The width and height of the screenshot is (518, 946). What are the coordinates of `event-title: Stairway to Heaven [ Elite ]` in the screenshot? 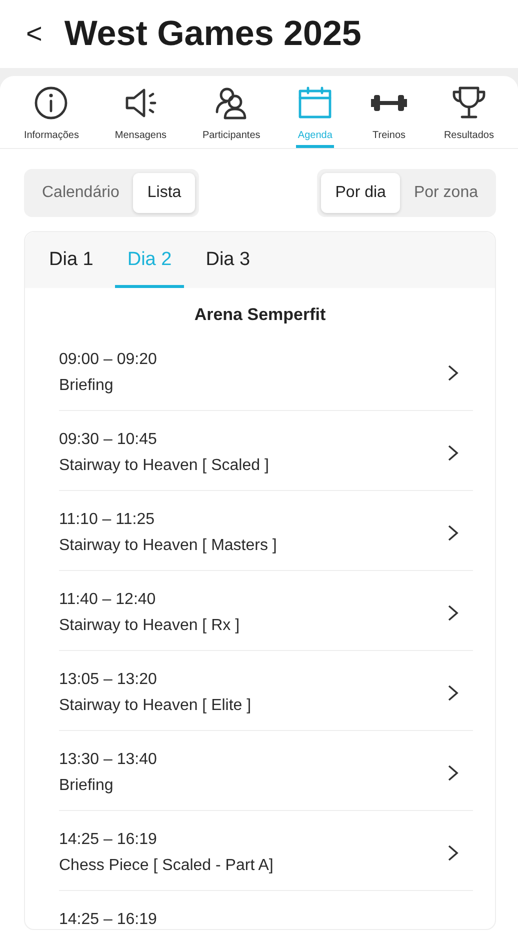 It's located at (155, 705).